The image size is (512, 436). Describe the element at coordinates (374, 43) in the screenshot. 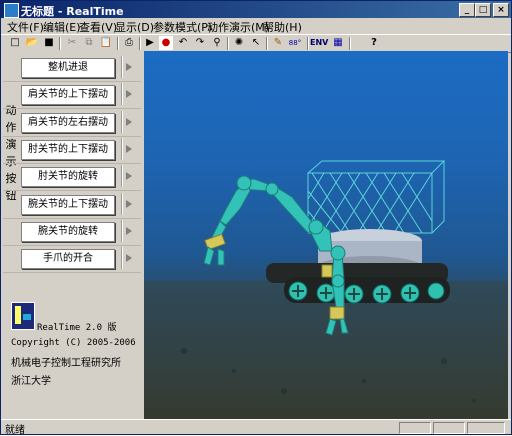

I see `help-icon: ?` at that location.